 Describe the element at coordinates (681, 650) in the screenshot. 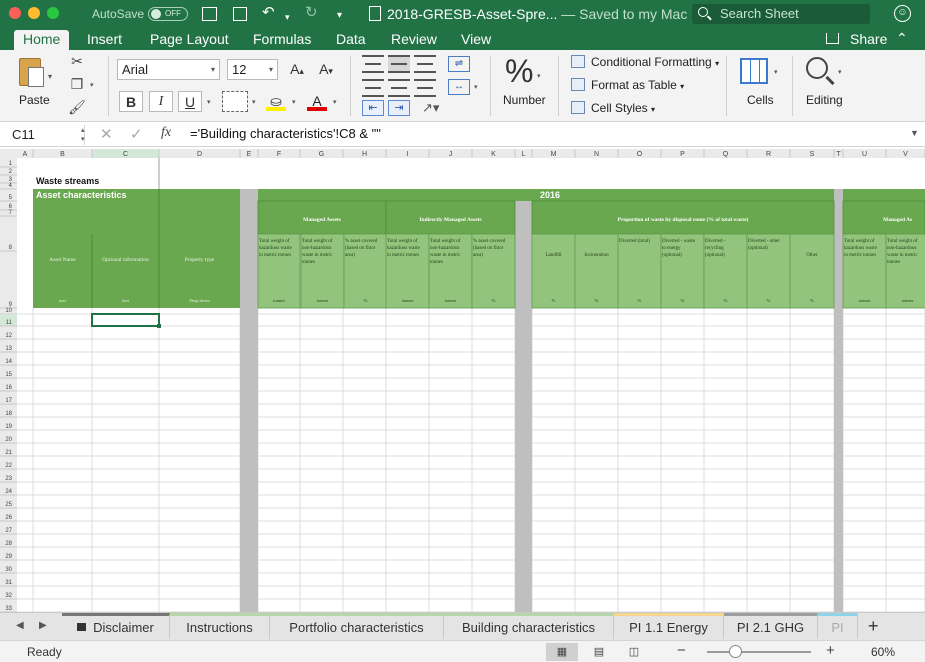

I see `zoom-out-icon: −` at that location.